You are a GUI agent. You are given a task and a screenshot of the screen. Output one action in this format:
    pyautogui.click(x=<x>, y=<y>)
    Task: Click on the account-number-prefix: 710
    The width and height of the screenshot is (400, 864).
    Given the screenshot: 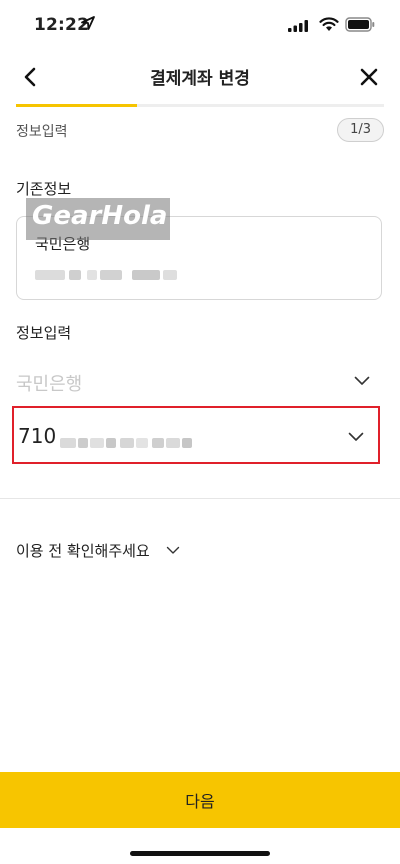 What is the action you would take?
    pyautogui.click(x=37, y=436)
    